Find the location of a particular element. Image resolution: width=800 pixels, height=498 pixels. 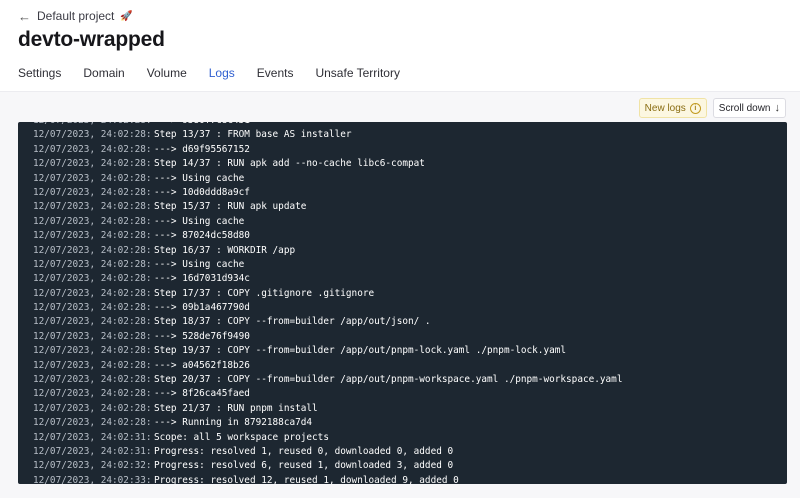

arrow-down-icon: ↓ is located at coordinates (777, 107).